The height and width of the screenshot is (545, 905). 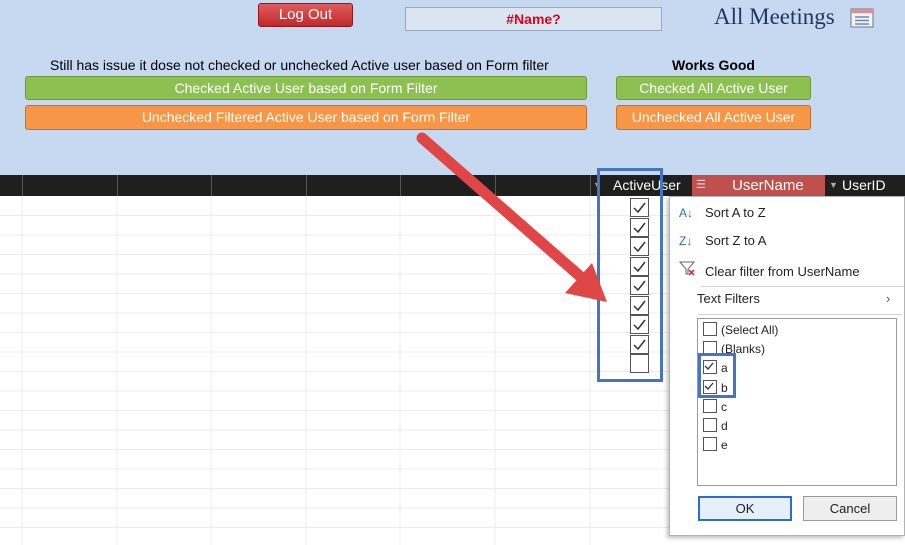 I want to click on column-header-username: ☰ UserName, so click(x=758, y=185).